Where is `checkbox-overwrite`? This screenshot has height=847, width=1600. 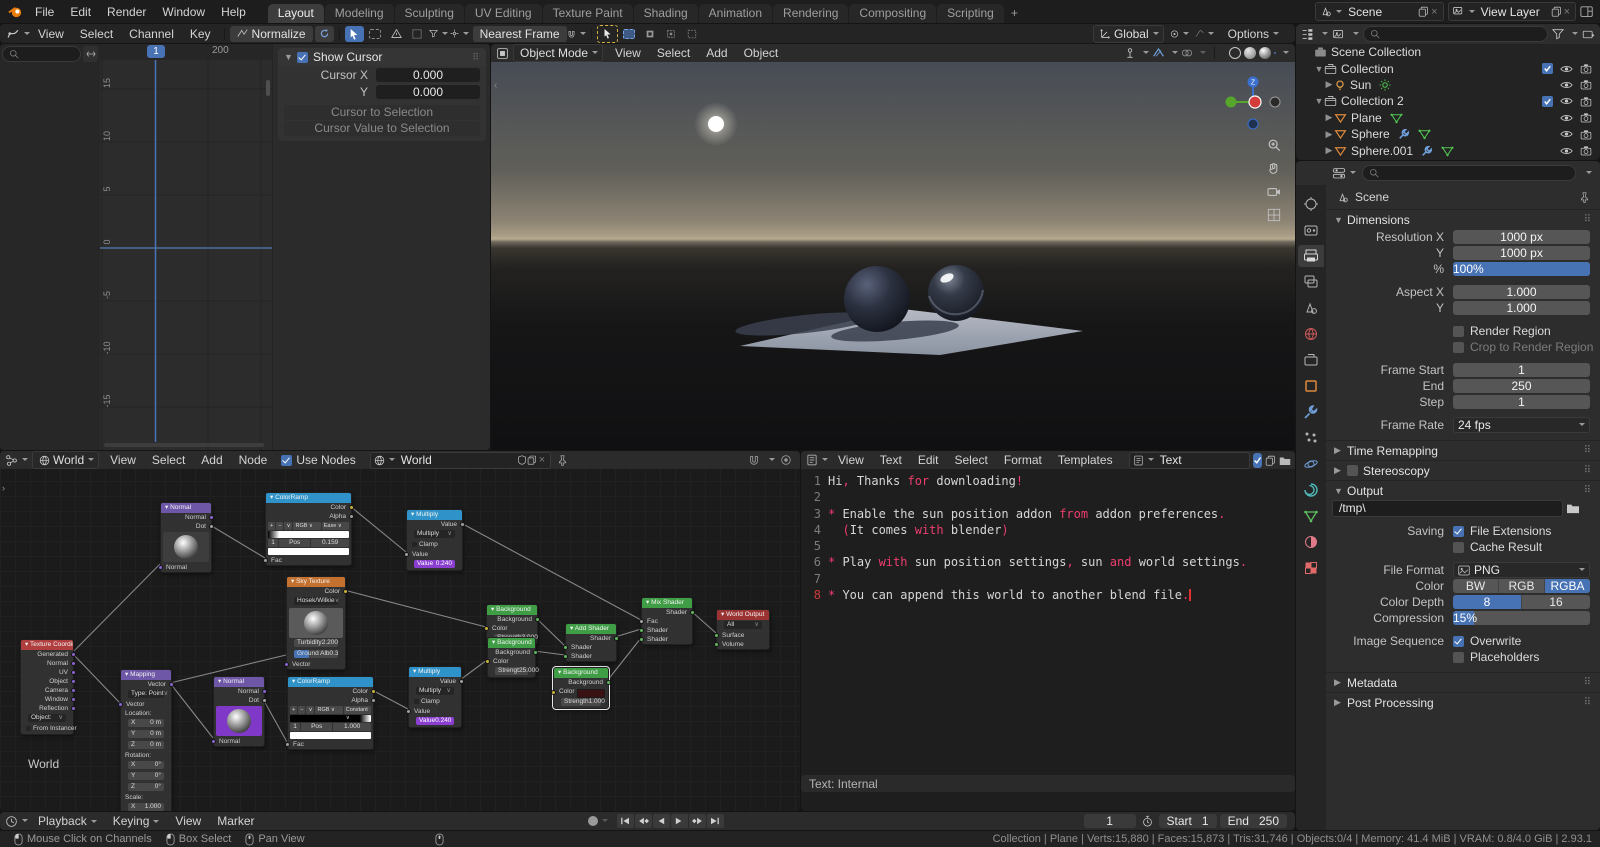
checkbox-overwrite is located at coordinates (1458, 641).